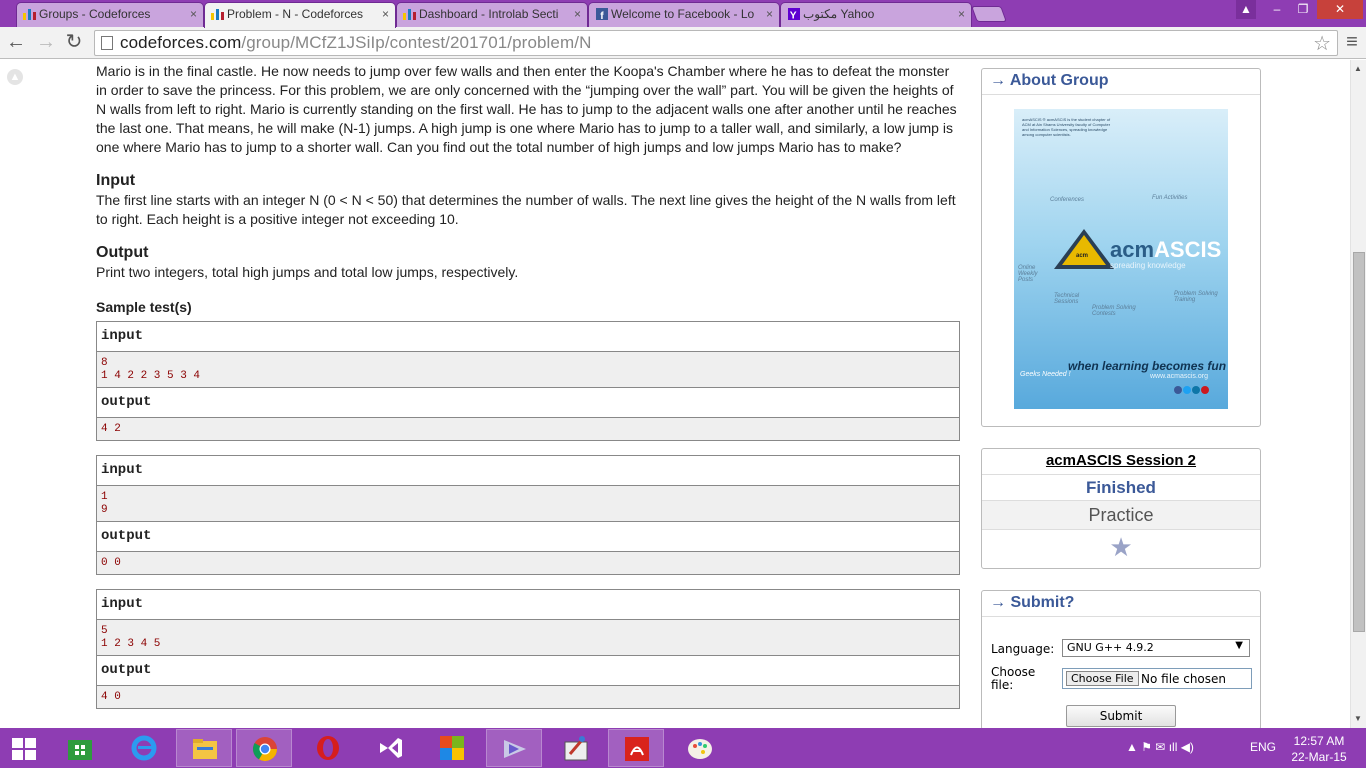 This screenshot has height=768, width=1366. What do you see at coordinates (104, 363) in the screenshot?
I see `sample-line: 8` at bounding box center [104, 363].